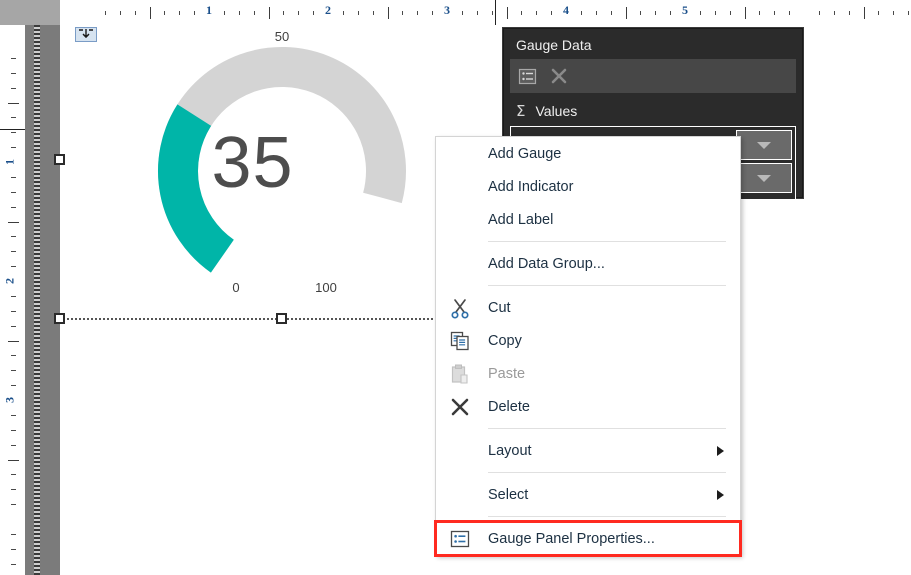  Describe the element at coordinates (588, 450) in the screenshot. I see `menu-item-layout: Layout` at that location.